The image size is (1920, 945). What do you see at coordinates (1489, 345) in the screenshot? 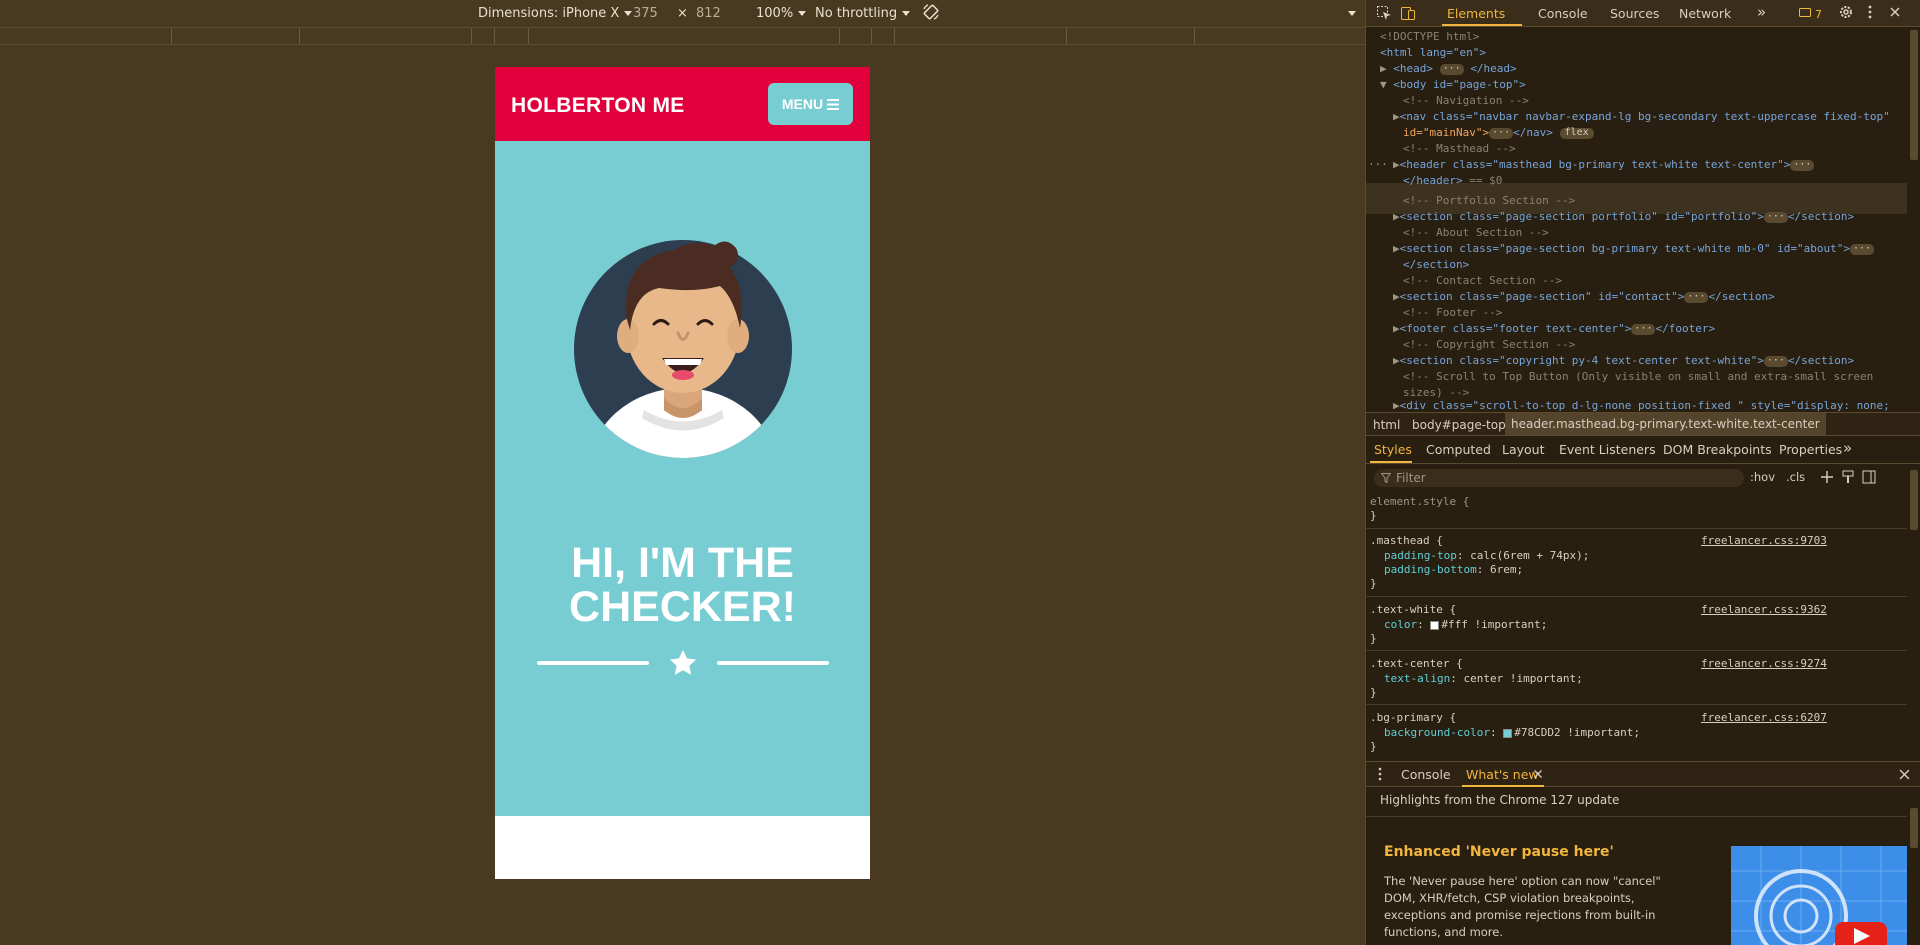
I see `dom-line: <!-- Copyright Section -->` at bounding box center [1489, 345].